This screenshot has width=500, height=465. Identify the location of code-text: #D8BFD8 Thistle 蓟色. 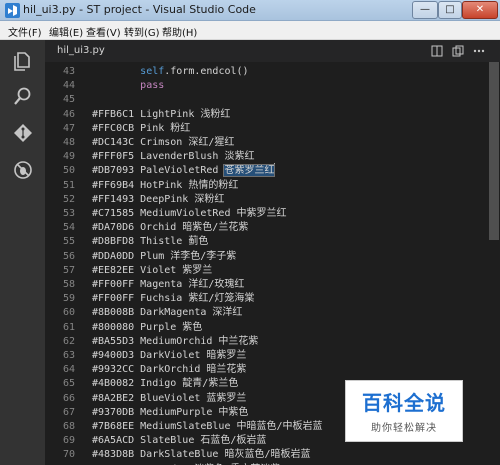
(150, 241).